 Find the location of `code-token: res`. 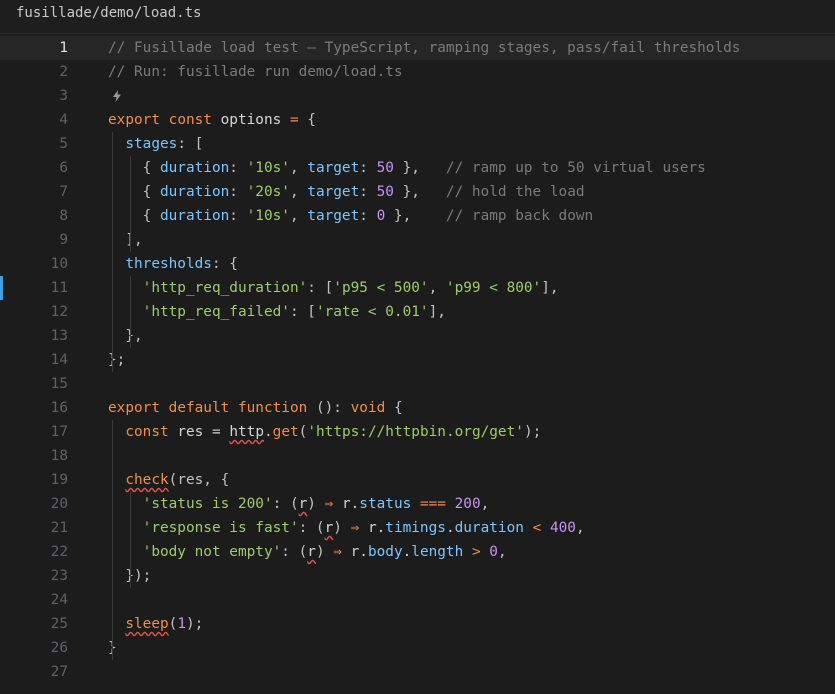

code-token: res is located at coordinates (190, 432).